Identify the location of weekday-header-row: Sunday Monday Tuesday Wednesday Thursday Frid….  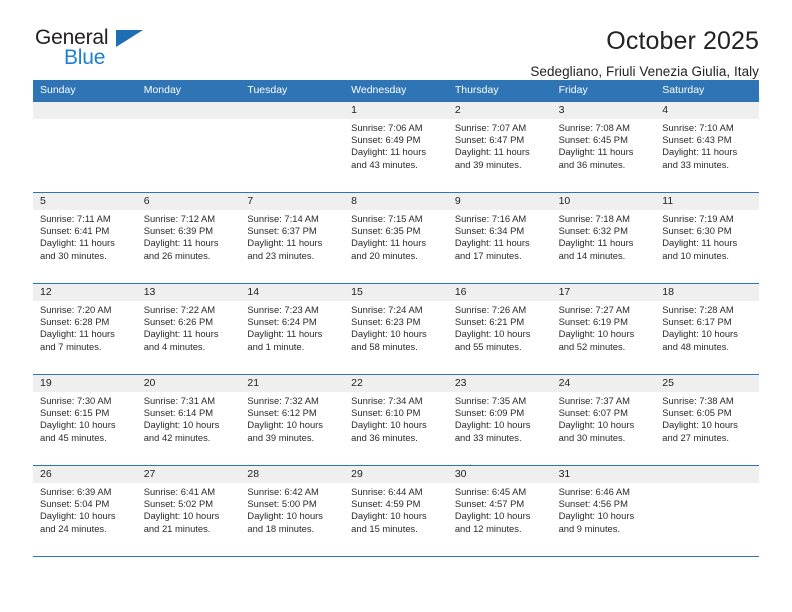
(396, 90).